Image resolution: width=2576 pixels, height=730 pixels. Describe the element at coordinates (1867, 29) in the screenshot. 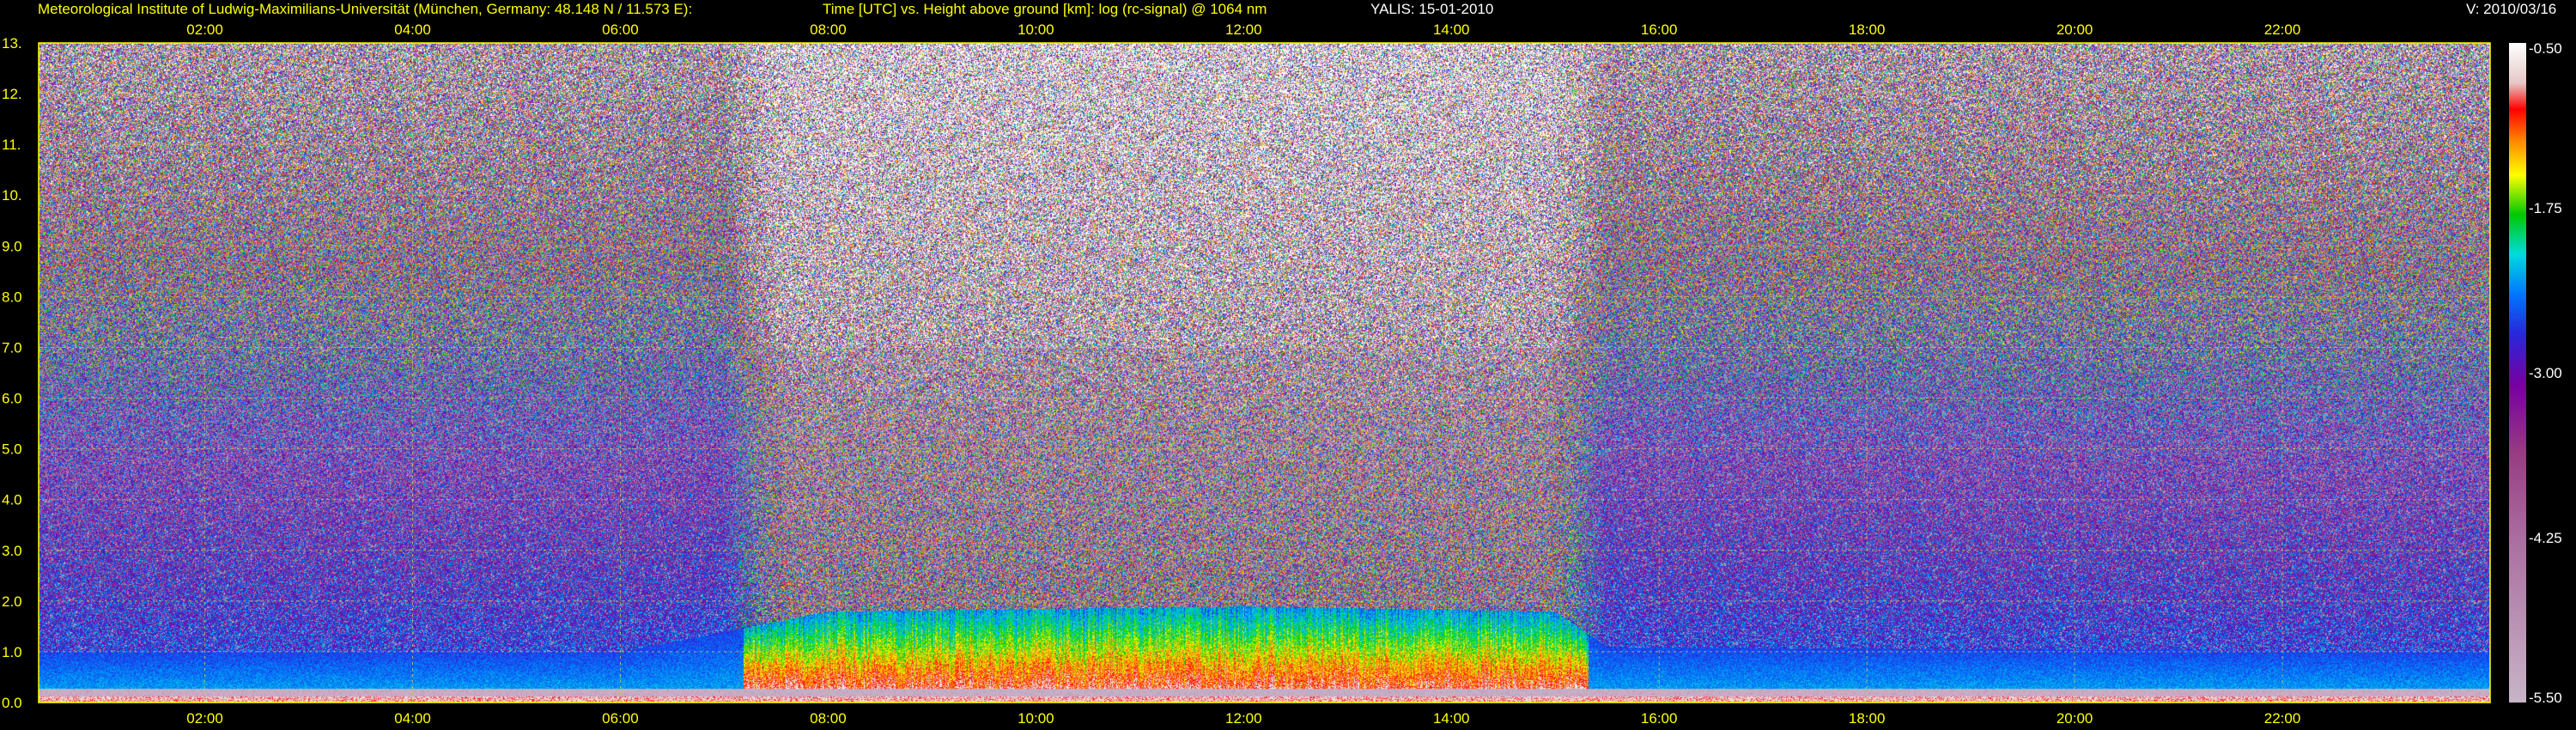

I see `x-tick-label-top: 18:00` at that location.